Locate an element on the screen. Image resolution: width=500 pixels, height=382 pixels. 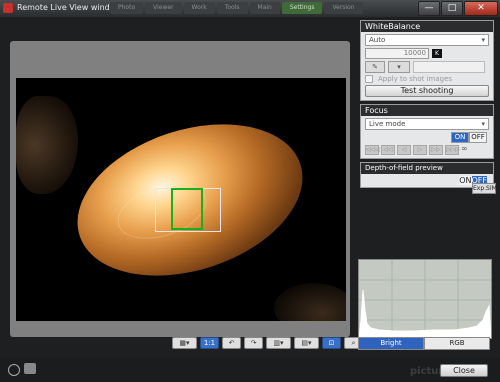
histogram-tabs: Bright RGB is located at coordinates (424, 343).